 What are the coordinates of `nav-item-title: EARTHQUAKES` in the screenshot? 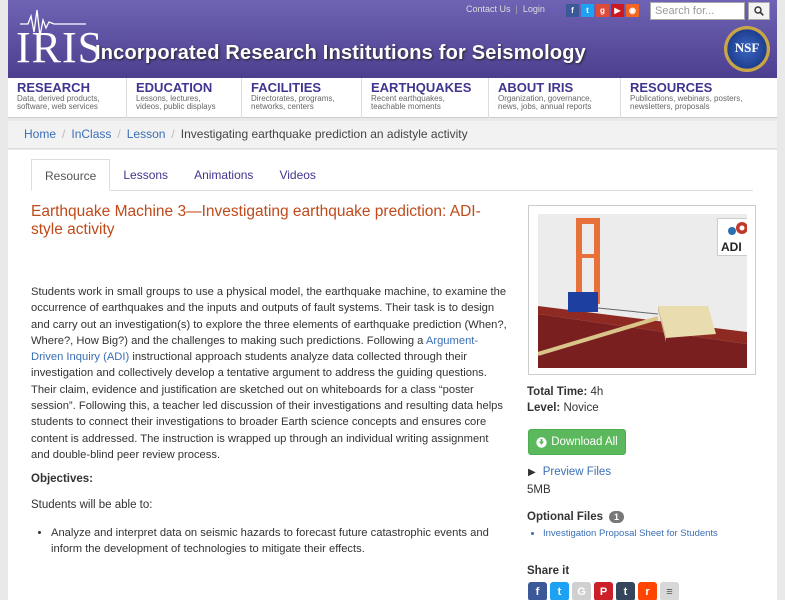 It's located at (421, 87).